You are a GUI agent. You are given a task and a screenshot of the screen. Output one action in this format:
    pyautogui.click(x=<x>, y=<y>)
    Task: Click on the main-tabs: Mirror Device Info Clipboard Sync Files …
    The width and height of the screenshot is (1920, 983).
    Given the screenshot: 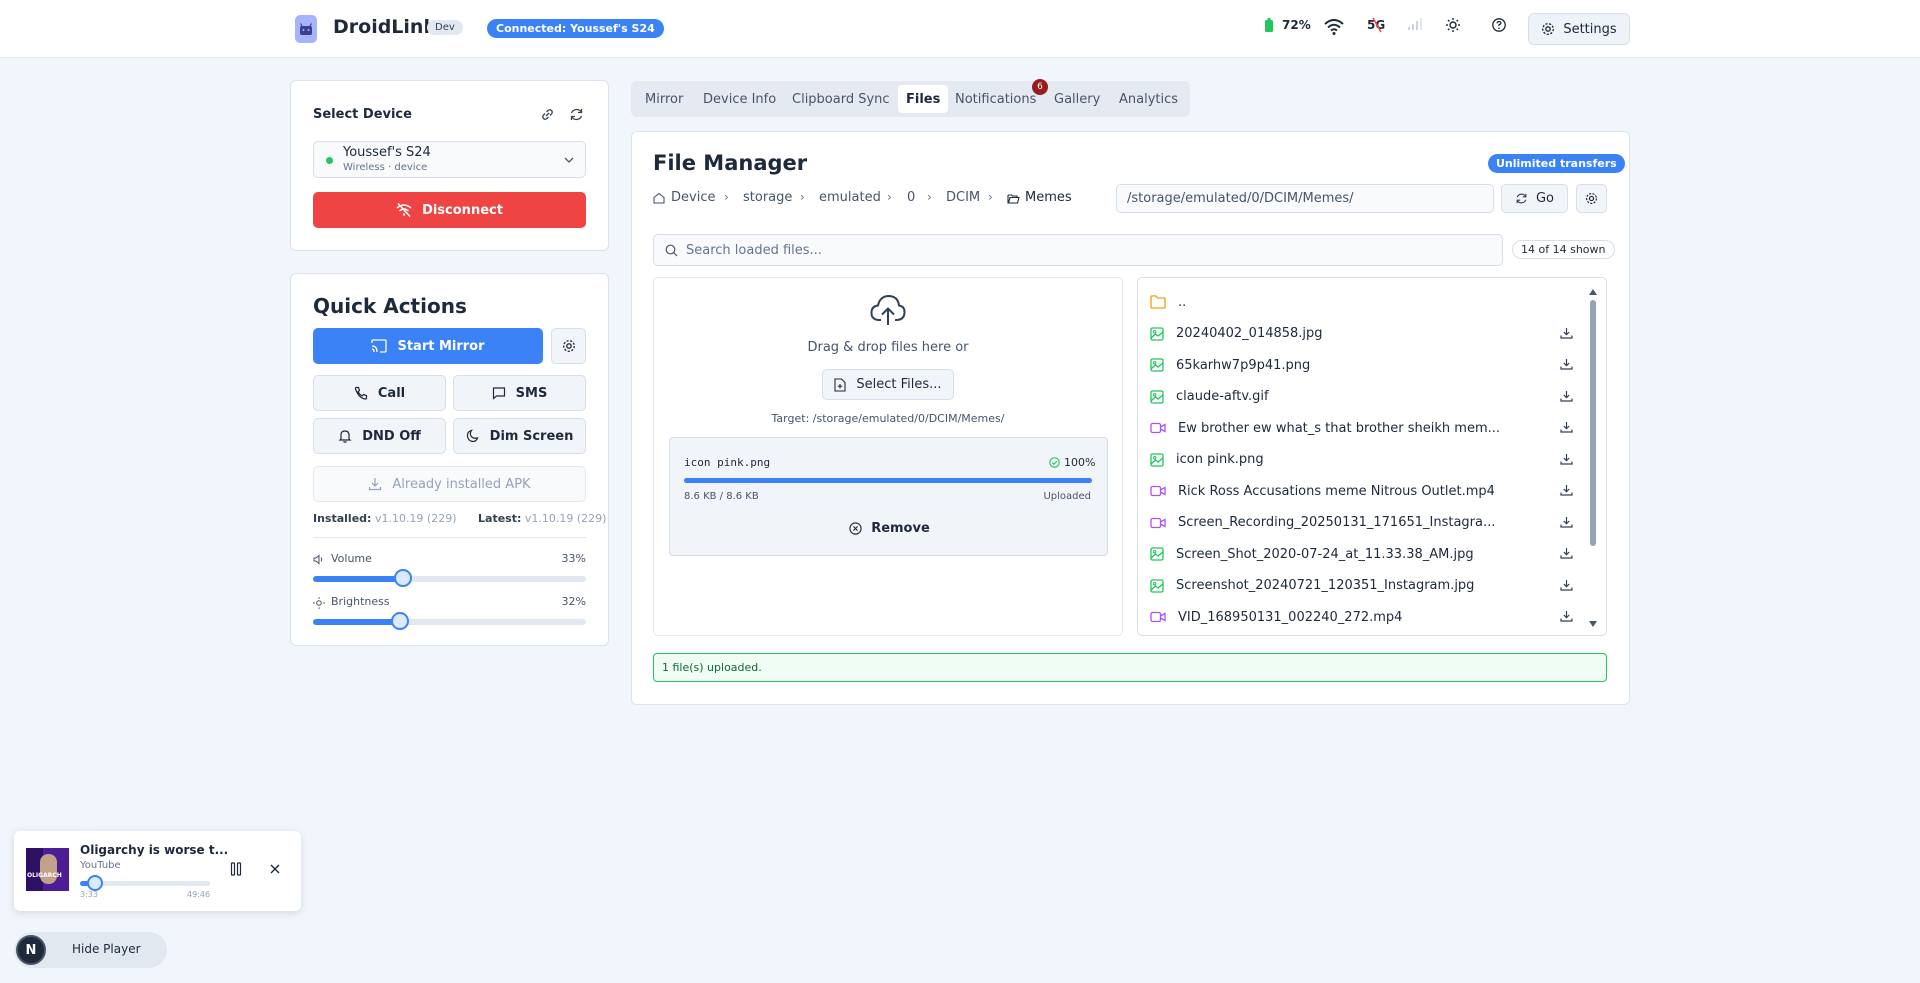 What is the action you would take?
    pyautogui.click(x=910, y=98)
    